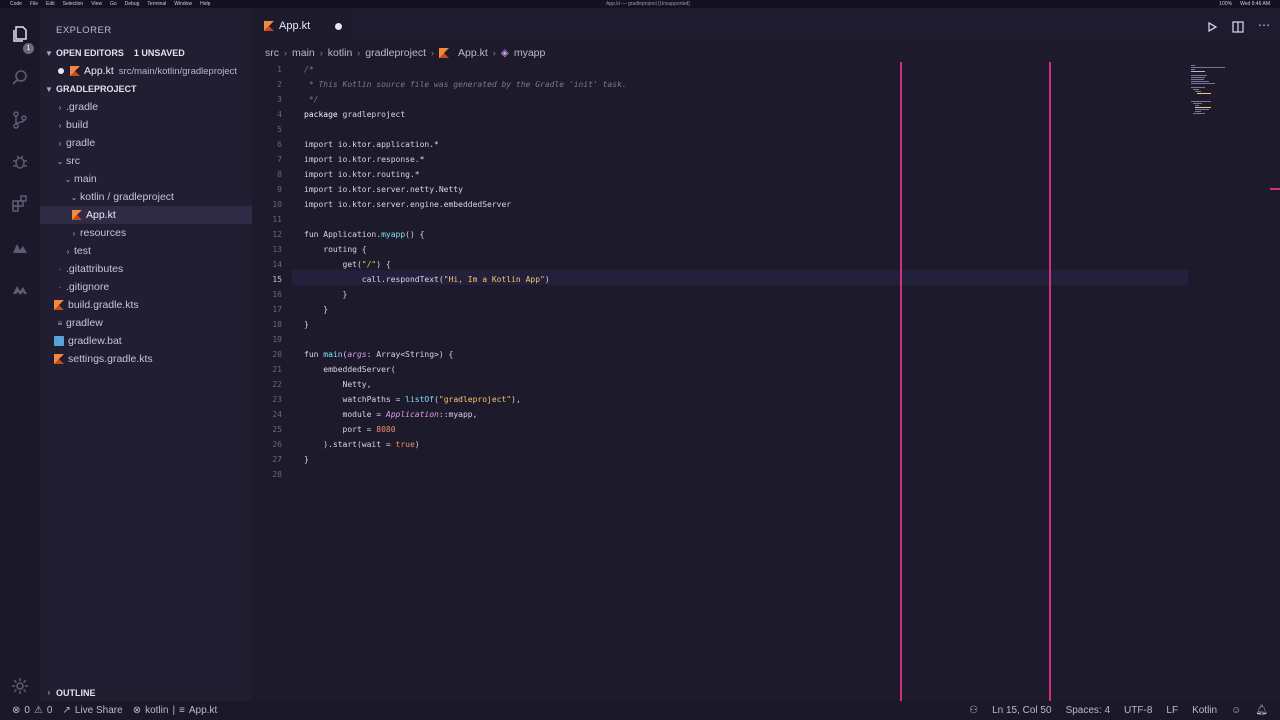 The image size is (1280, 720). What do you see at coordinates (16, 4) in the screenshot?
I see `menu-code: Code` at bounding box center [16, 4].